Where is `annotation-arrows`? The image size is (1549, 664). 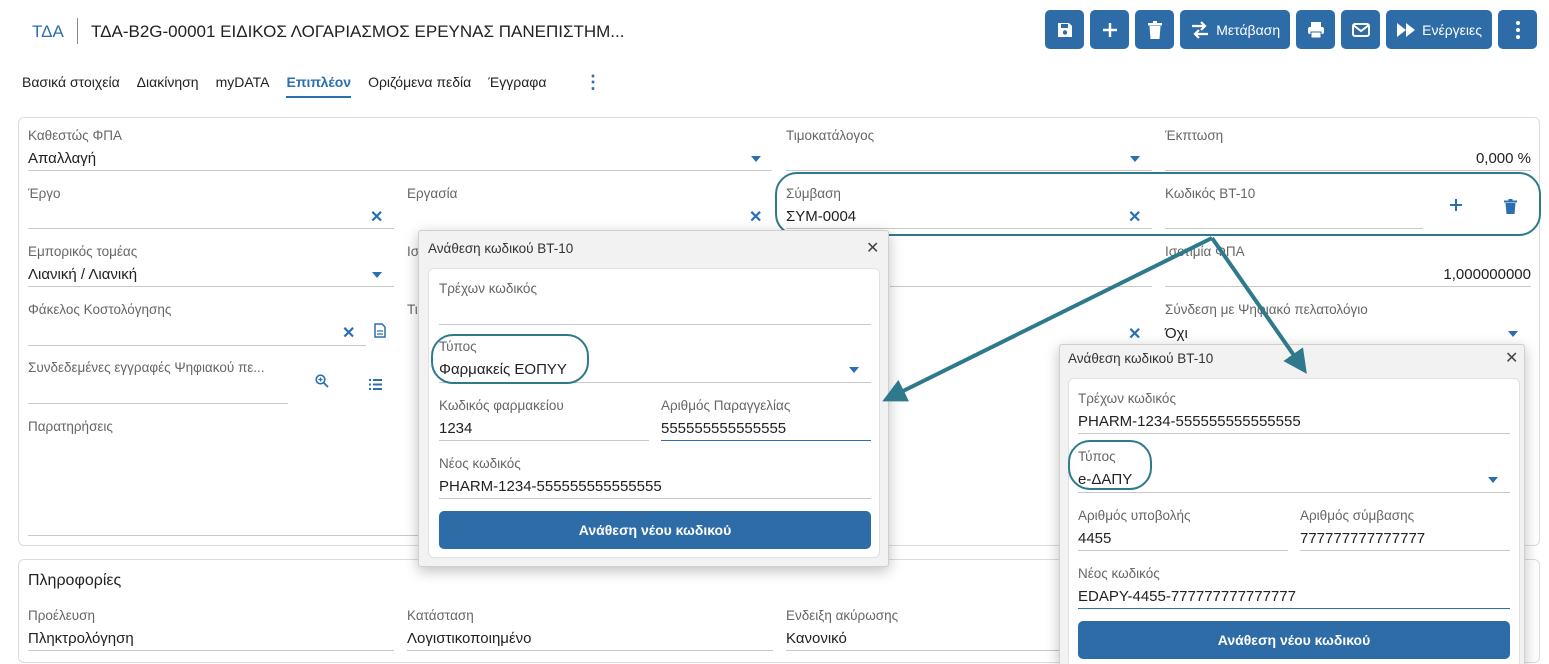 annotation-arrows is located at coordinates (1094, 319).